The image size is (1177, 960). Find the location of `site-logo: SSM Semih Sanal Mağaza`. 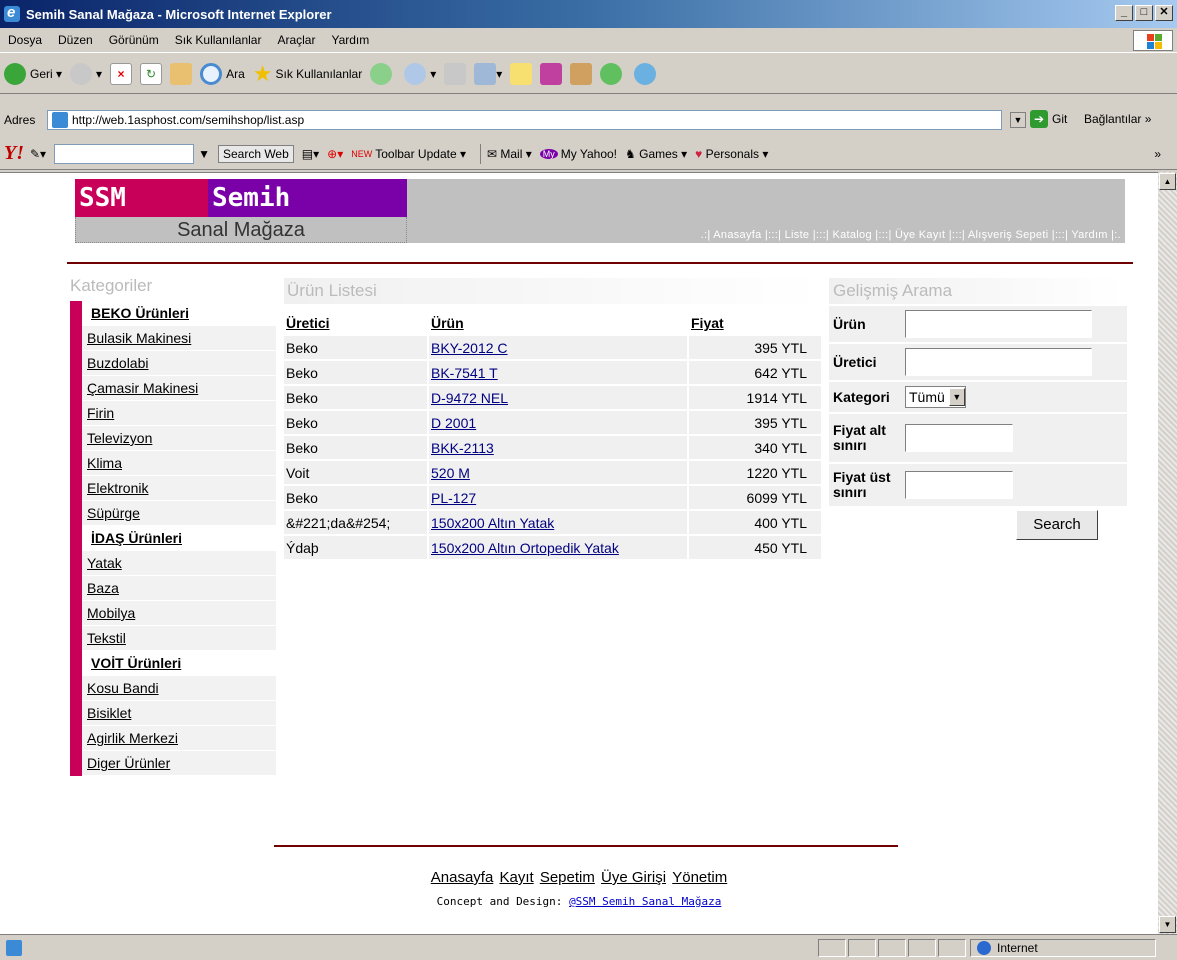

site-logo: SSM Semih Sanal Mağaza is located at coordinates (241, 211).